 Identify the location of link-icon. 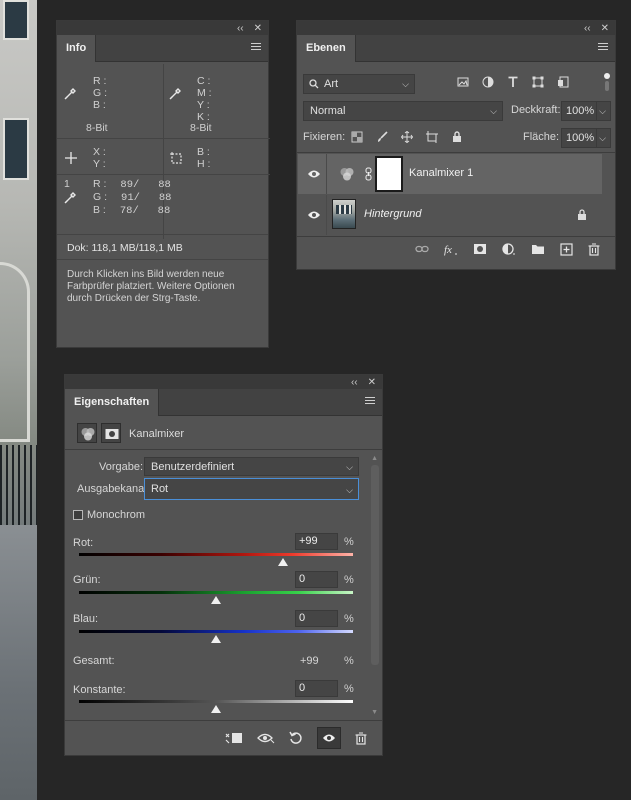
(368, 174).